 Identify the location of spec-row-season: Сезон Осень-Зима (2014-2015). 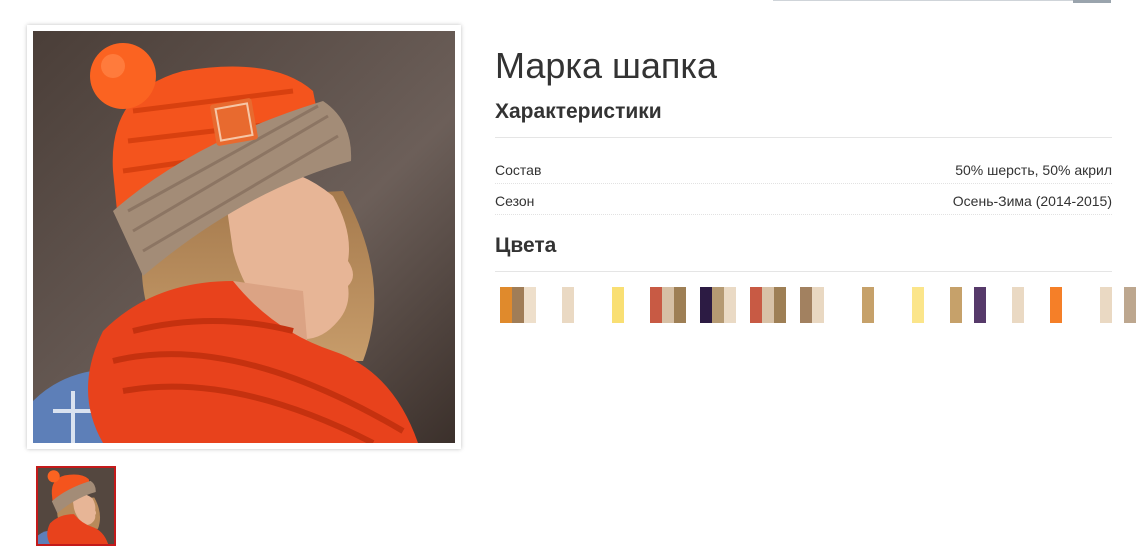
(803, 200).